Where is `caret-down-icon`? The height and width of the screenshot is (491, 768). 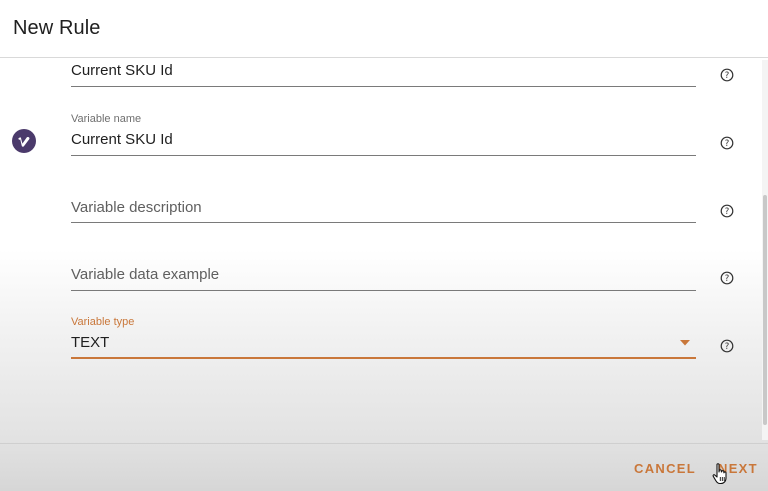
caret-down-icon is located at coordinates (685, 343).